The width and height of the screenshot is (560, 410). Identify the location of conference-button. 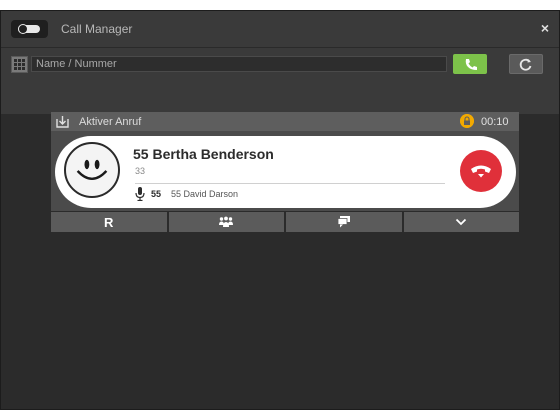
(226, 222).